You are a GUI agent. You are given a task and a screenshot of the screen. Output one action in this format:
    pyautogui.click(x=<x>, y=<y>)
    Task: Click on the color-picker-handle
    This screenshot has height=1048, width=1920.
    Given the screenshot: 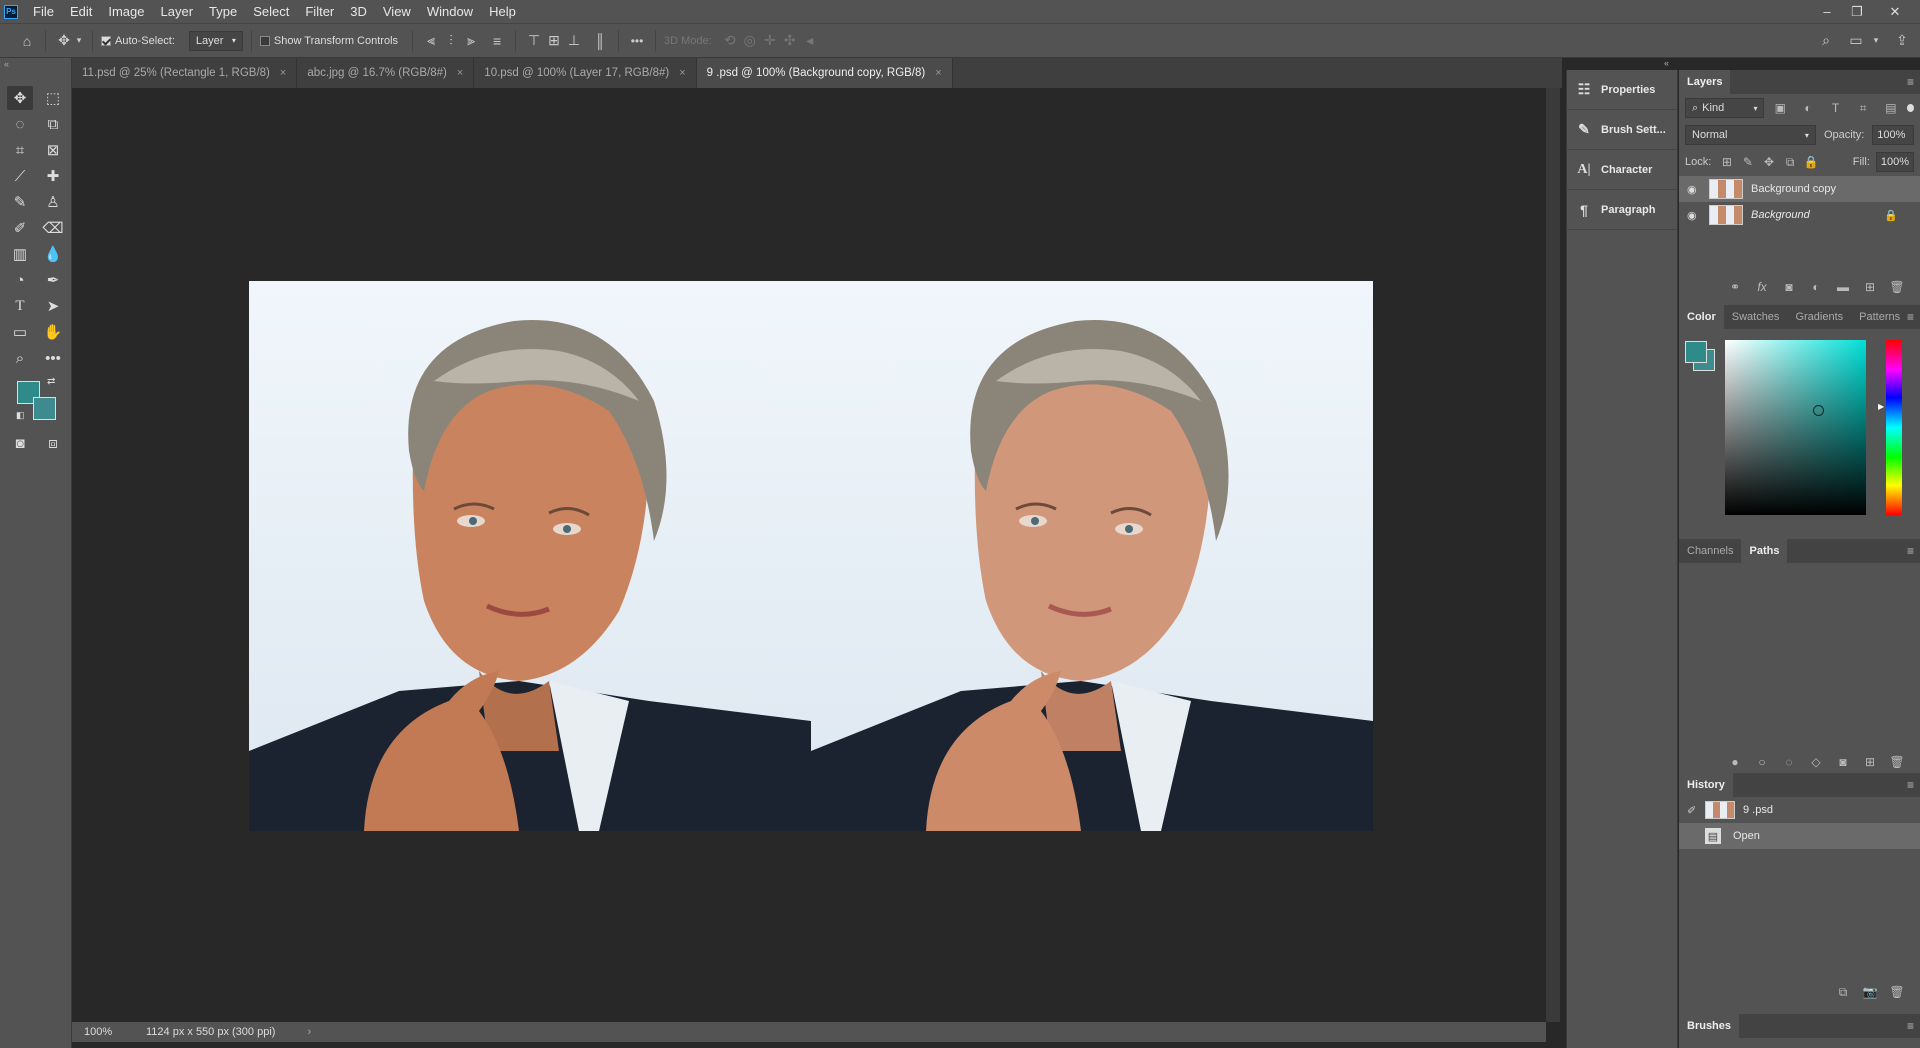 What is the action you would take?
    pyautogui.click(x=1818, y=410)
    